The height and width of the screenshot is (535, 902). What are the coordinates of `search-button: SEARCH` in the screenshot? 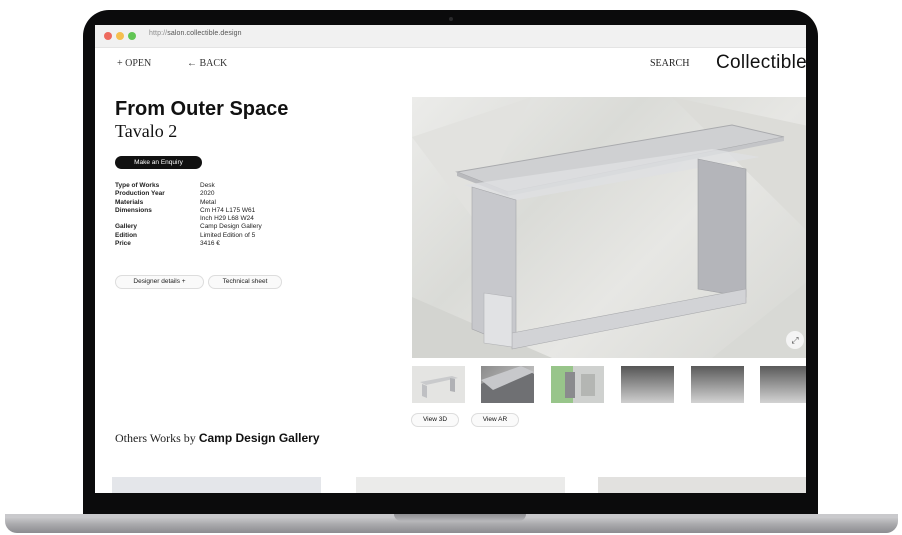 It's located at (669, 63).